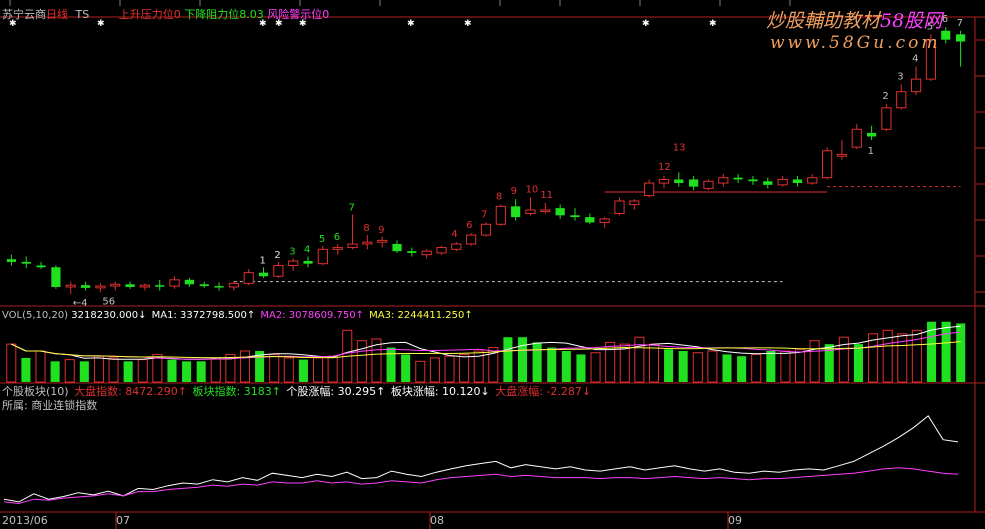 The image size is (985, 529). What do you see at coordinates (531, 189) in the screenshot?
I see `count-label-mid: 10` at bounding box center [531, 189].